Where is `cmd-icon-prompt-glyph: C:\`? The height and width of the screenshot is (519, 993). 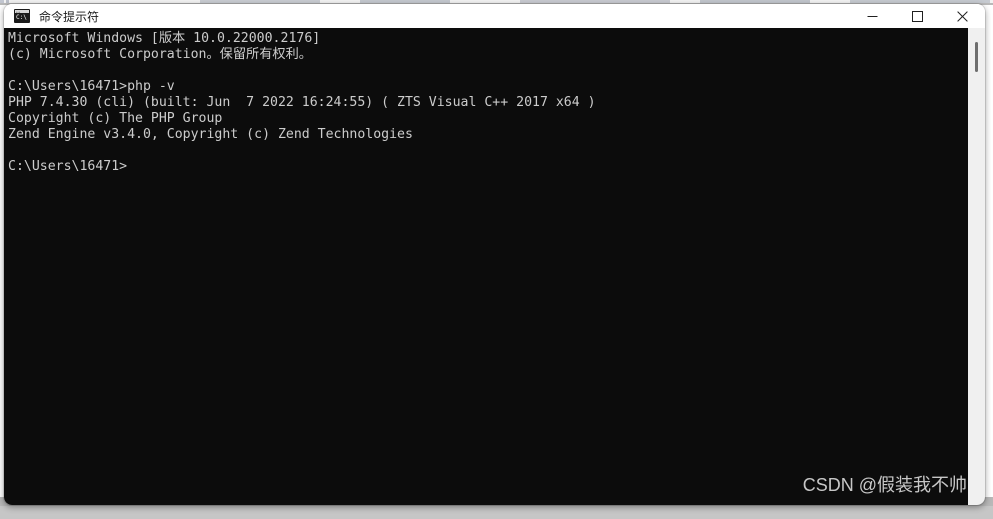
cmd-icon-prompt-glyph: C:\ is located at coordinates (21, 17).